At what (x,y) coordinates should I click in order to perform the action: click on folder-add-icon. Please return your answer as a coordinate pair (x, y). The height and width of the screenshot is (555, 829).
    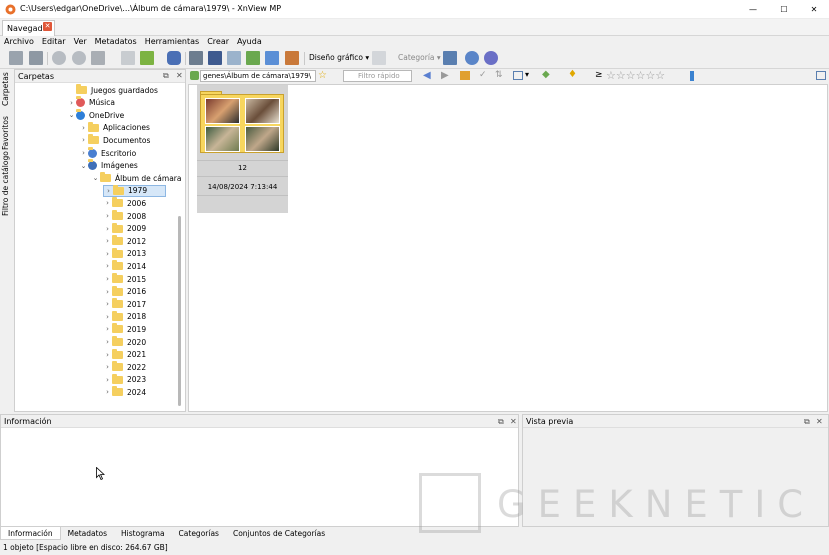
    Looking at the image, I should click on (147, 58).